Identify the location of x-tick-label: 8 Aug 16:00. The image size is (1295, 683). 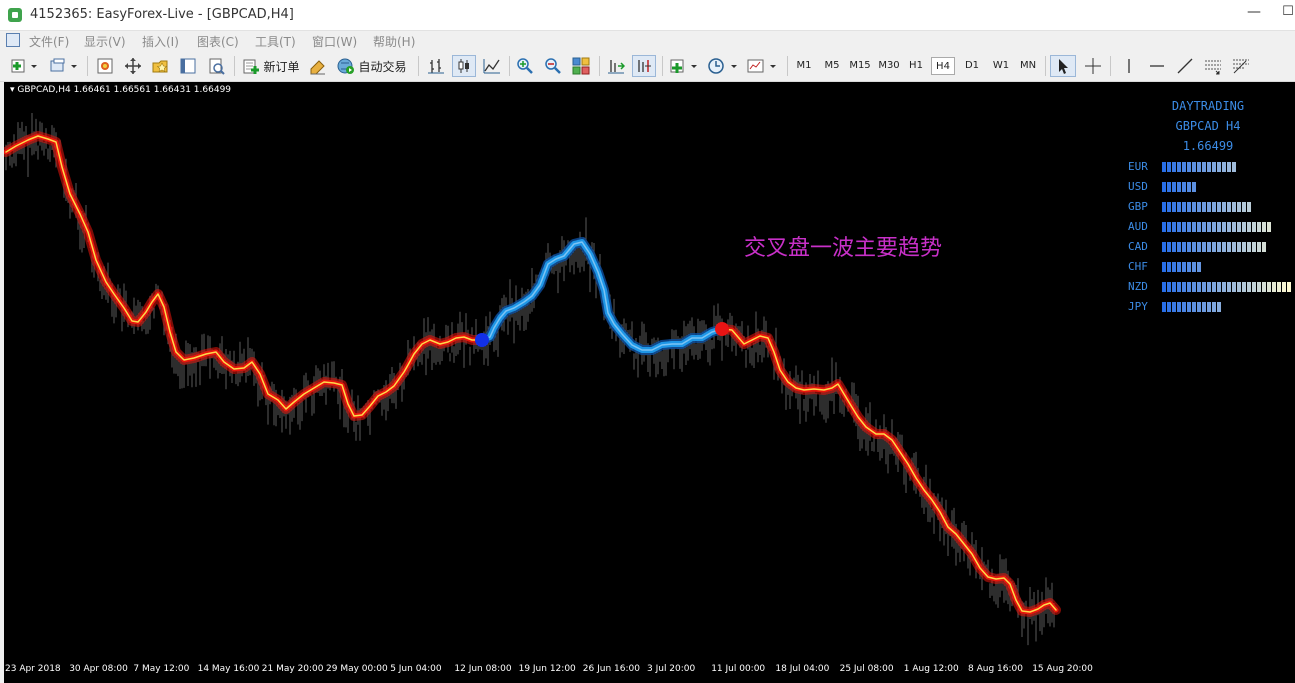
(995, 669).